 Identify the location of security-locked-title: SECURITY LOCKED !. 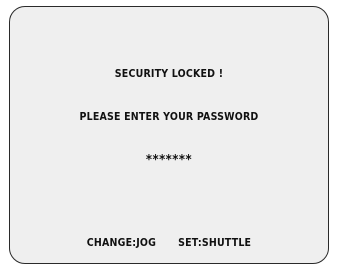
(169, 74).